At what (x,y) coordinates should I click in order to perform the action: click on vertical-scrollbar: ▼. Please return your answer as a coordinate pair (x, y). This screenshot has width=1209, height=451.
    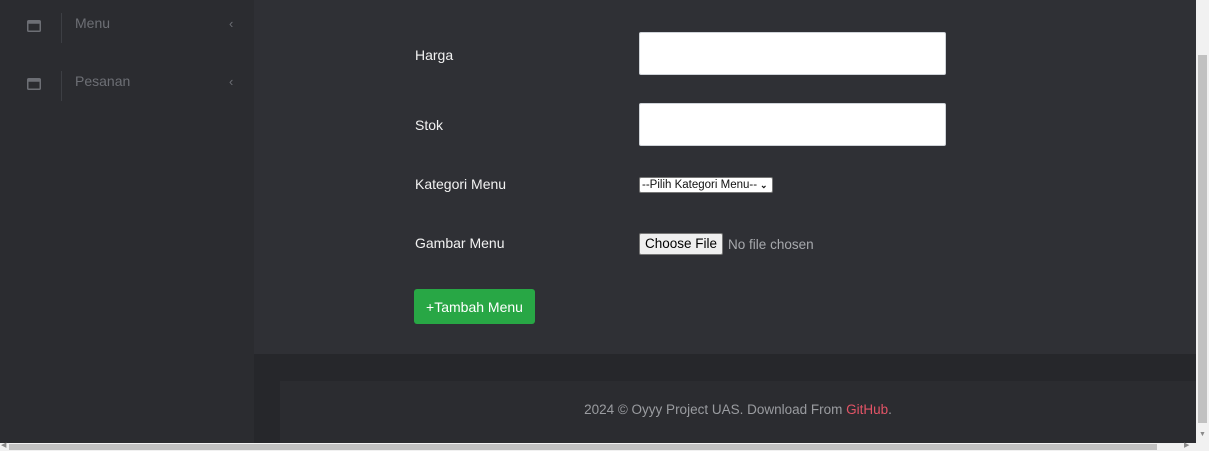
    Looking at the image, I should click on (1202, 221).